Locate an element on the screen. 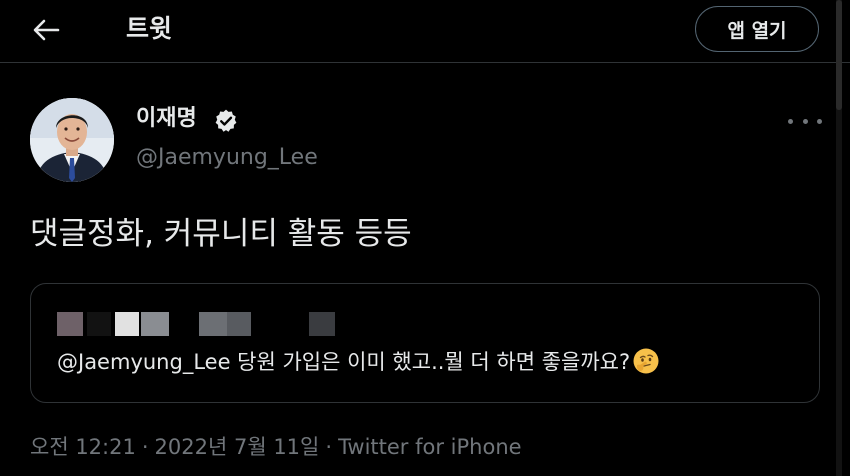  profile-photo-icon is located at coordinates (72, 140).